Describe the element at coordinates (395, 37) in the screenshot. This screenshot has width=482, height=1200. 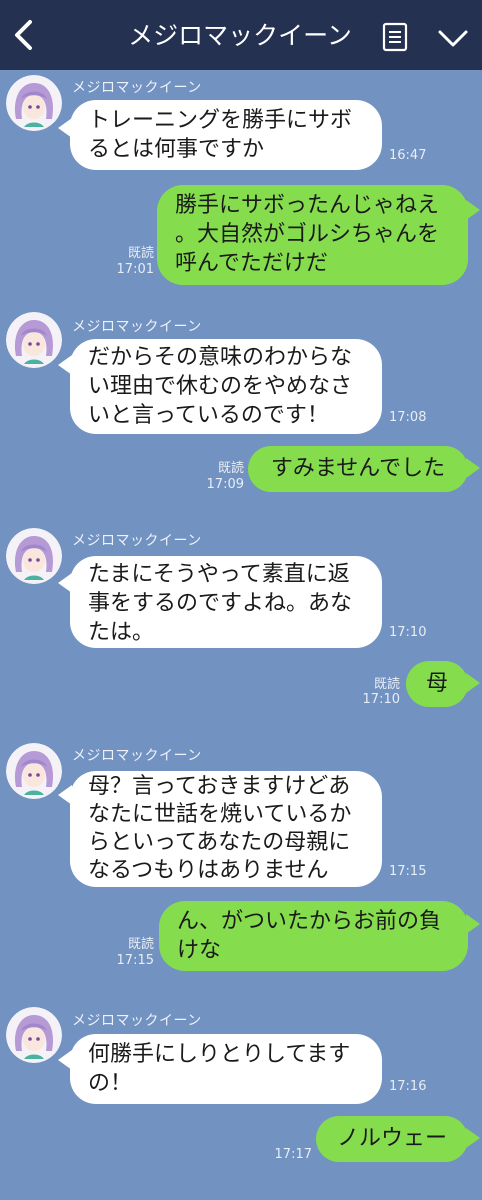
I see `note-list-icon` at that location.